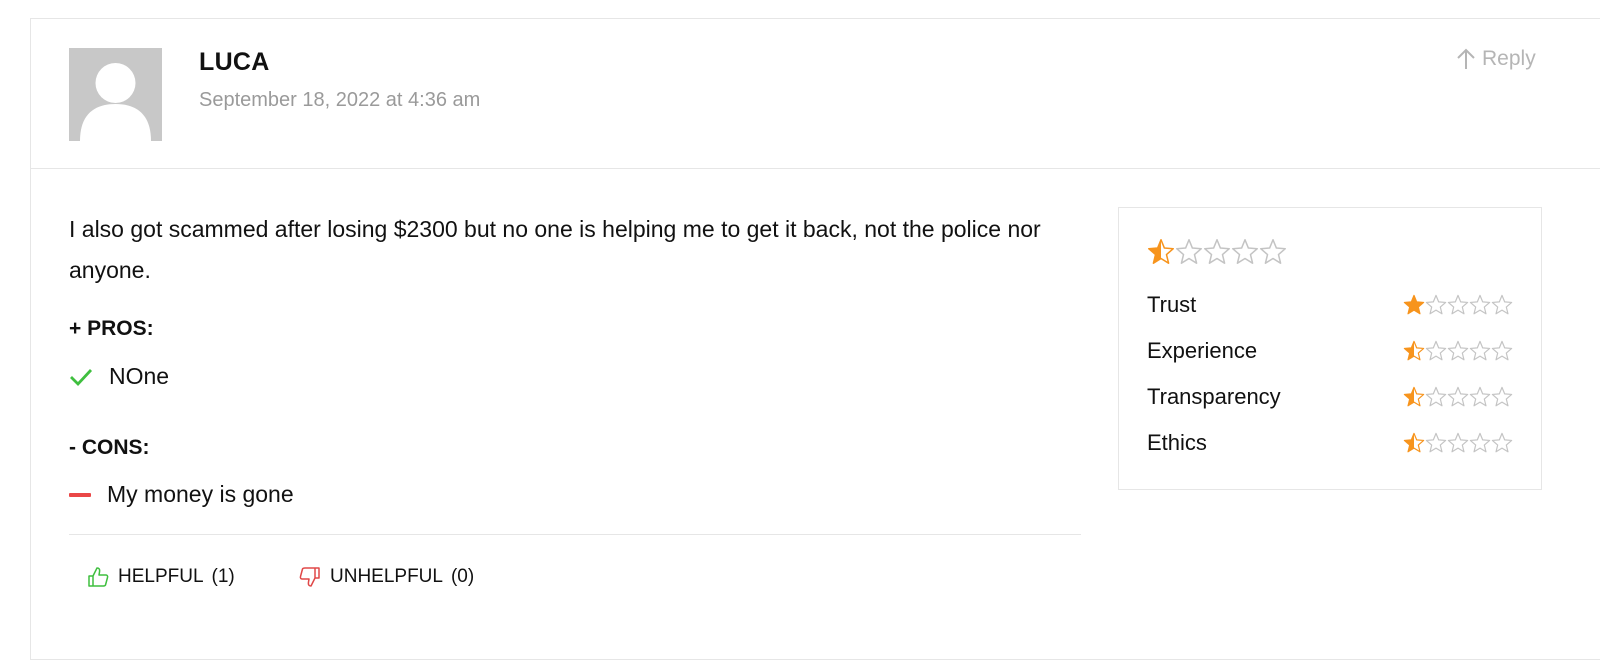 This screenshot has height=663, width=1600. What do you see at coordinates (98, 577) in the screenshot?
I see `thumbs-up-icon` at bounding box center [98, 577].